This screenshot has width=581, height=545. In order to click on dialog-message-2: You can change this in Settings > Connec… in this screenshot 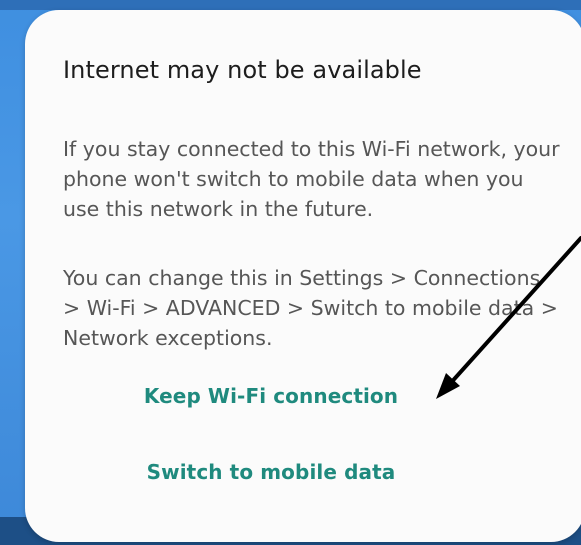, I will do `click(310, 308)`.